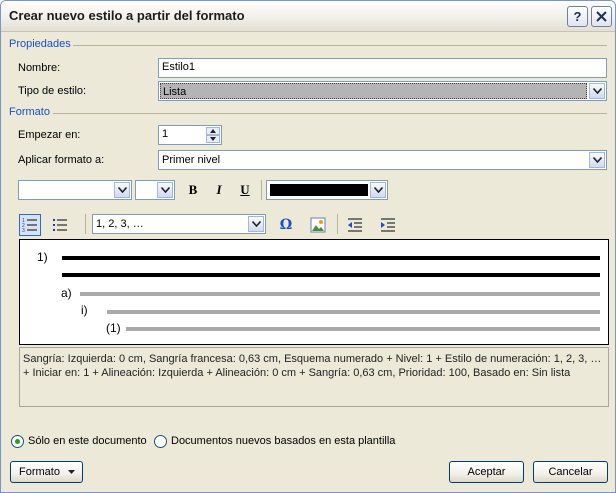  I want to click on aceptar-button: Aceptar, so click(486, 472).